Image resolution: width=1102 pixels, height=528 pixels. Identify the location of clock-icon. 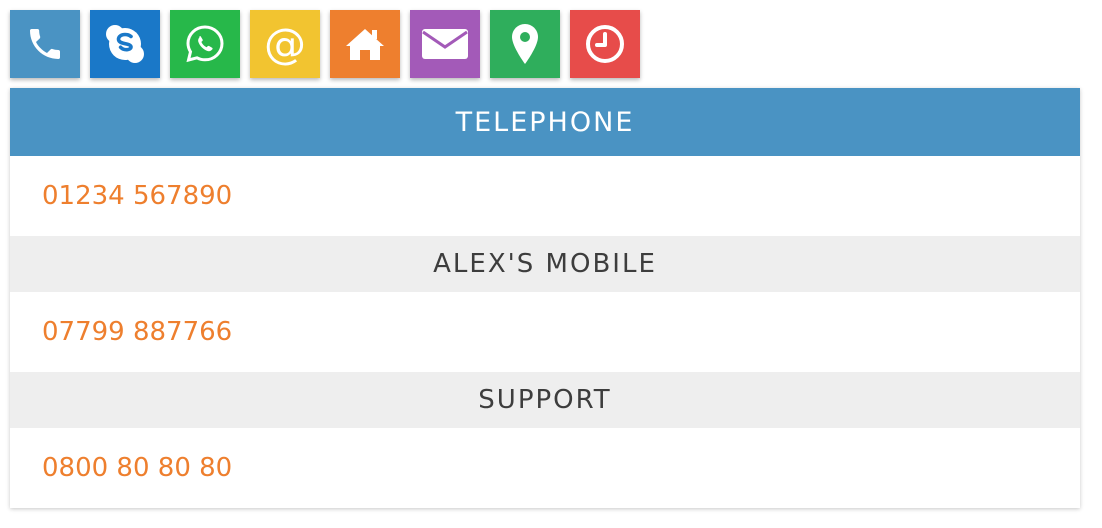
(605, 44).